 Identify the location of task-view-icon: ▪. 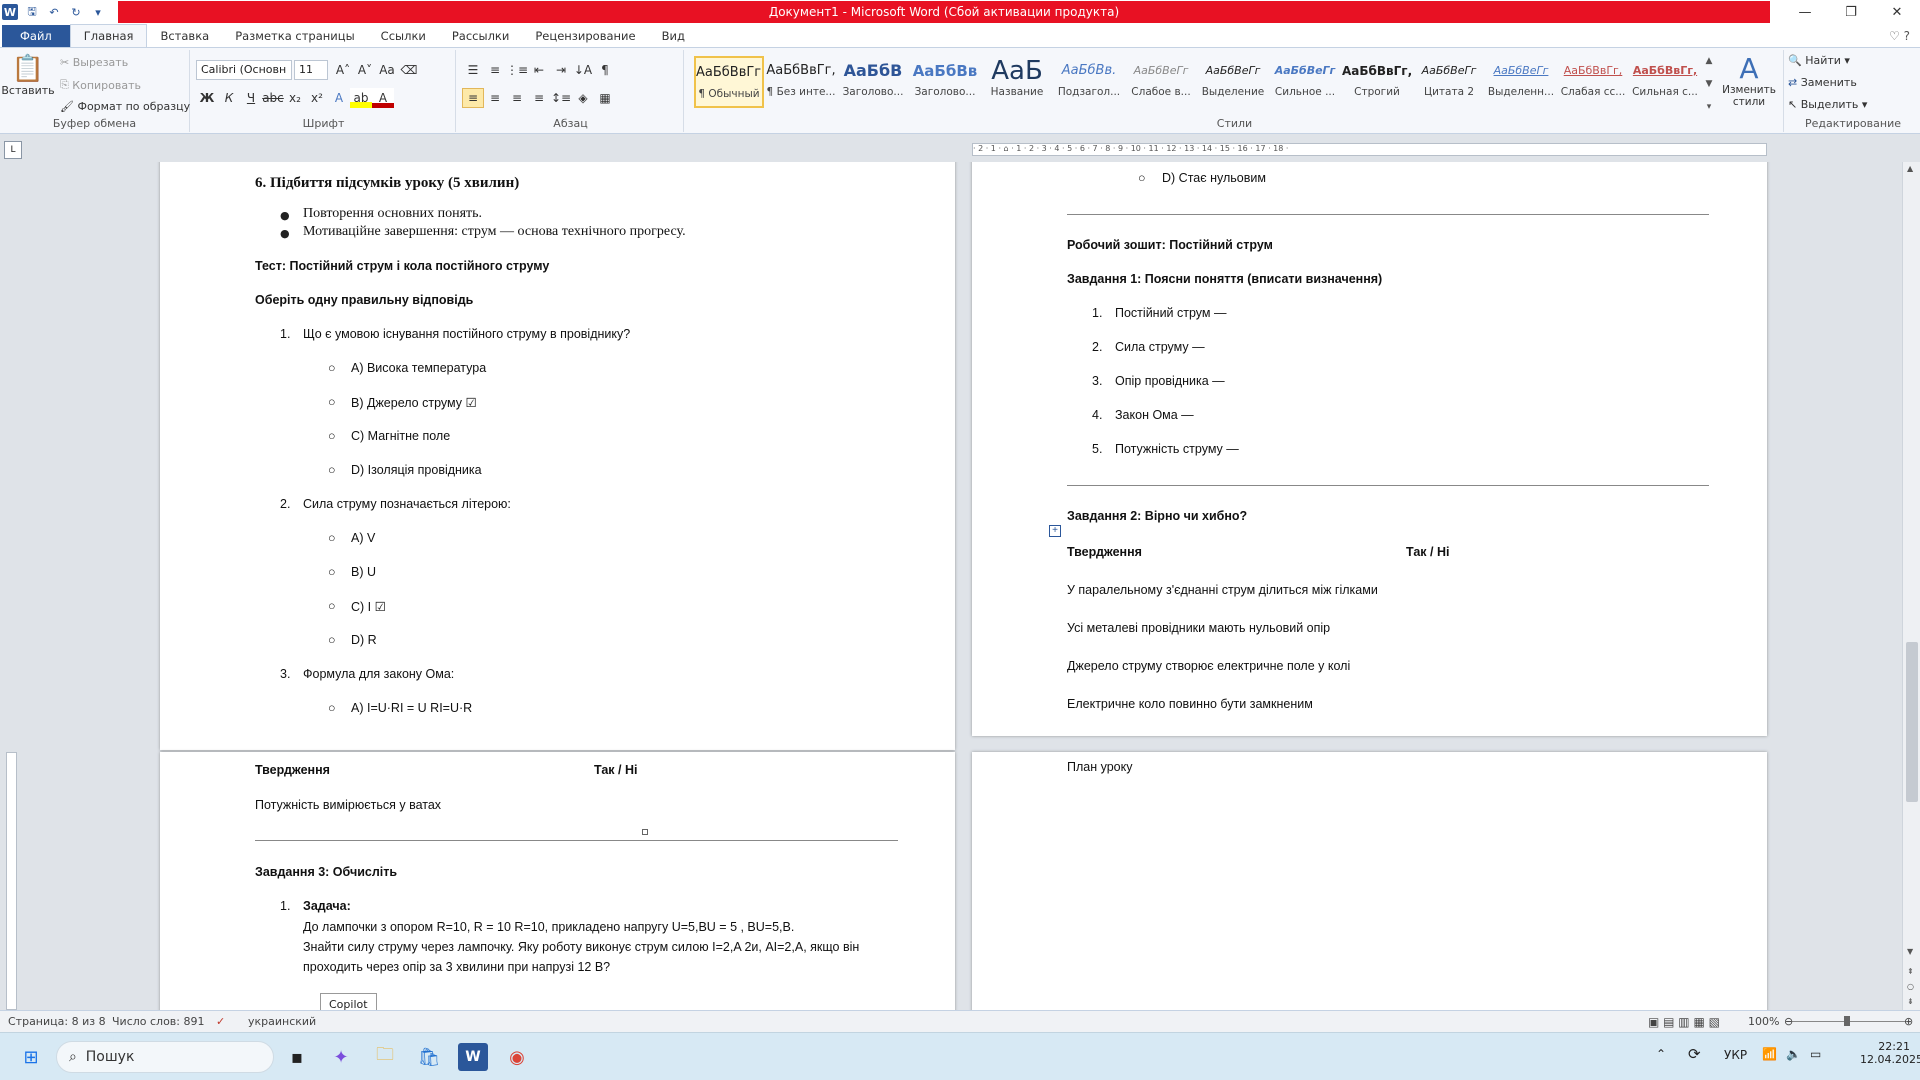
(297, 1057).